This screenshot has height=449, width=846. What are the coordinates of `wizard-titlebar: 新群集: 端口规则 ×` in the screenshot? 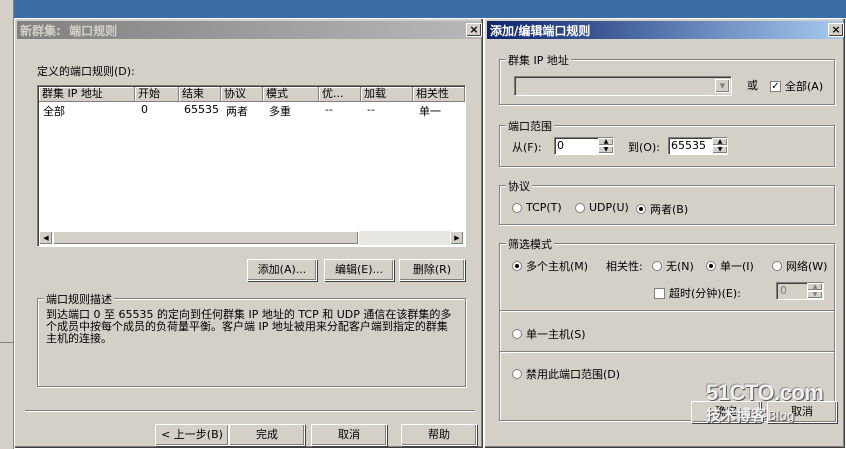 It's located at (249, 30).